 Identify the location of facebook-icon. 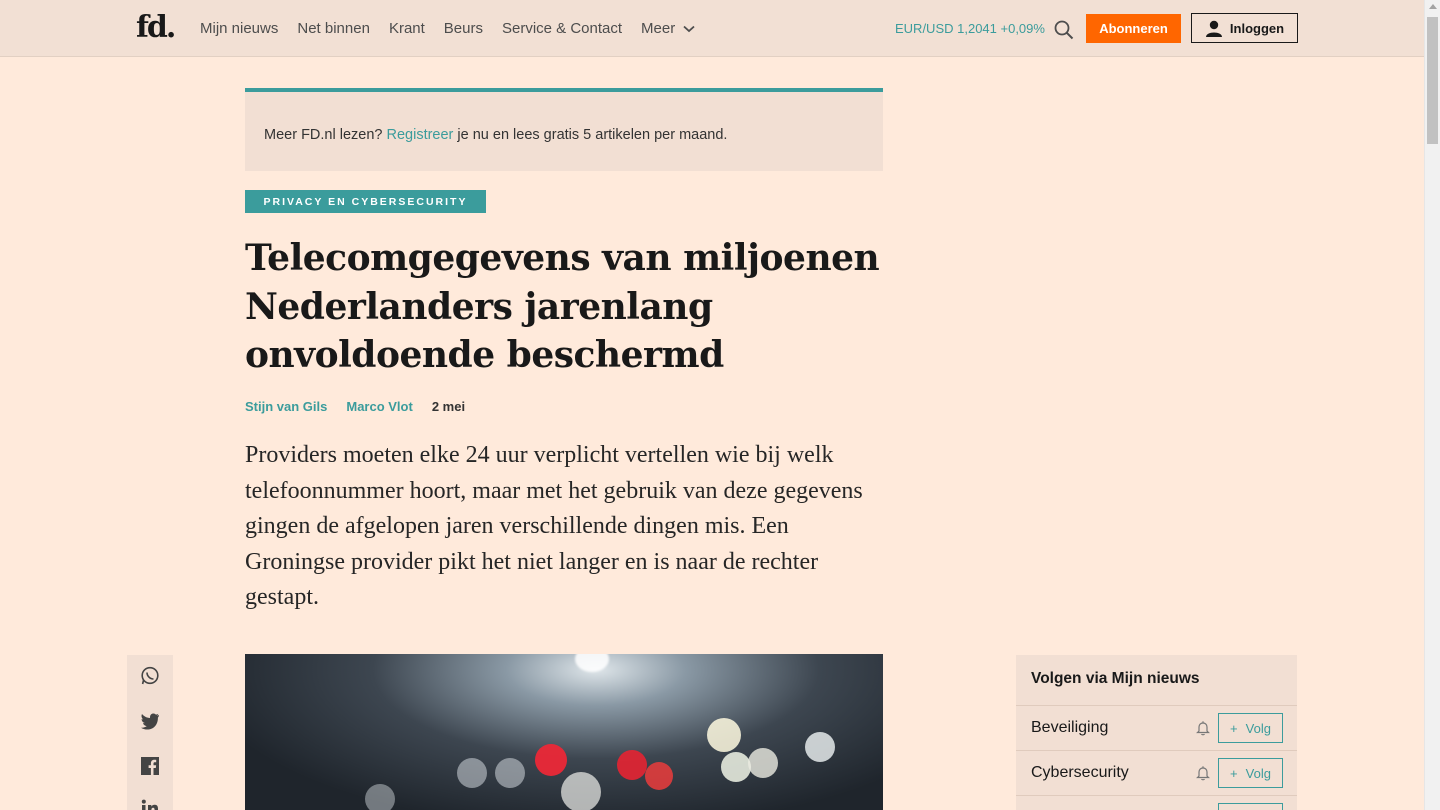
(150, 766).